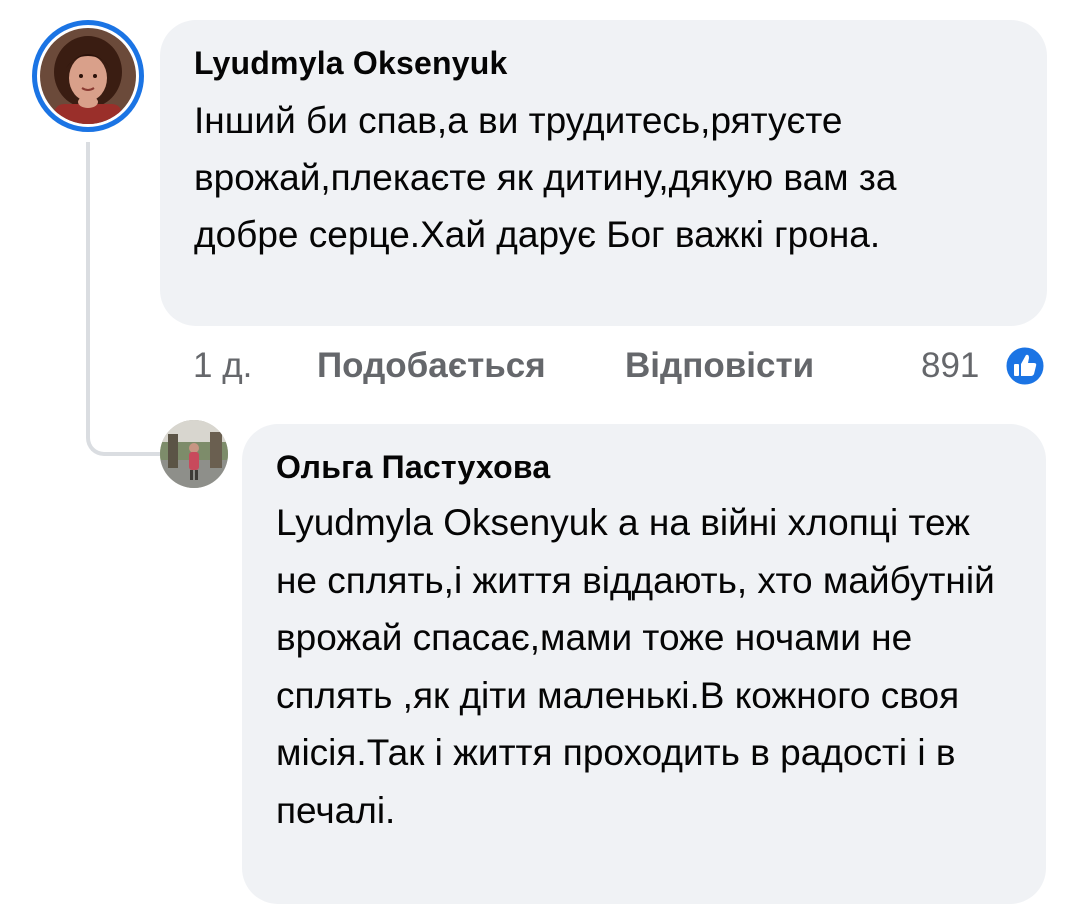 Image resolution: width=1080 pixels, height=904 pixels. Describe the element at coordinates (623, 366) in the screenshot. I see `comment-actions: 1 д. Подобається Відповісти 891` at that location.